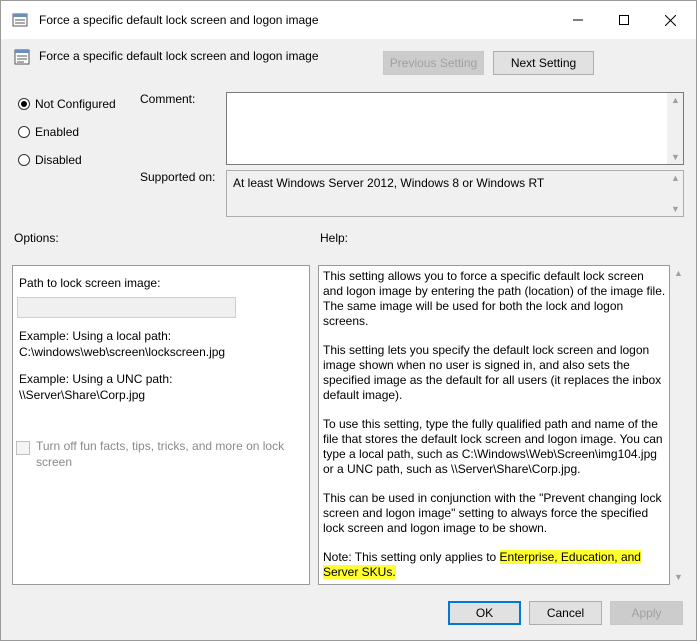 Image resolution: width=697 pixels, height=641 pixels. What do you see at coordinates (411, 557) in the screenshot?
I see `help-note-prefix: Note: This setting only applies to` at bounding box center [411, 557].